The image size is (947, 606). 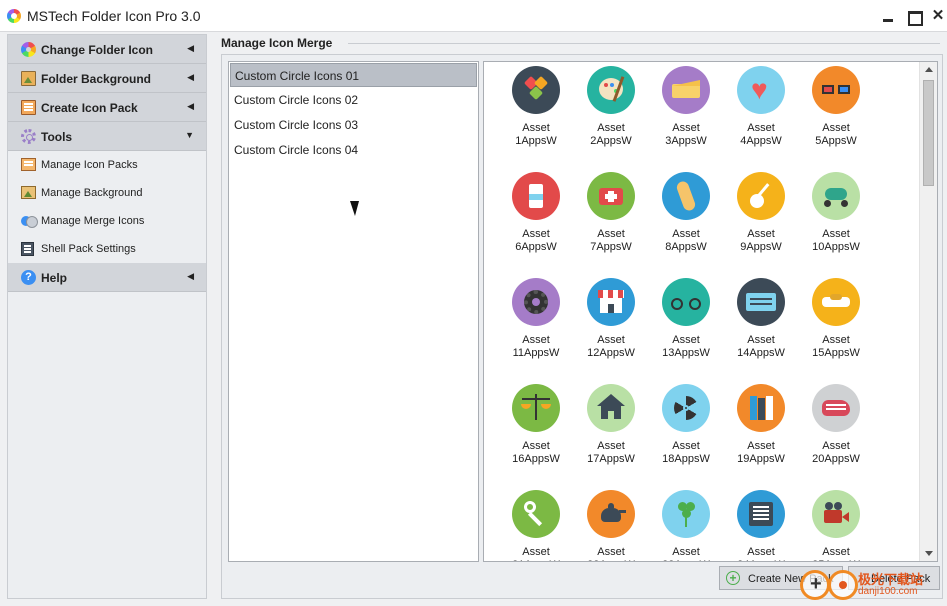 What do you see at coordinates (685, 117) in the screenshot?
I see `icon-tile: Asset 3AppsW` at bounding box center [685, 117].